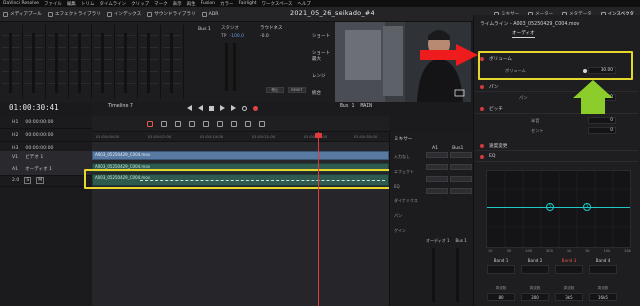  Describe the element at coordinates (277, 4) in the screenshot. I see `menu-item: ワークスペース` at that location.